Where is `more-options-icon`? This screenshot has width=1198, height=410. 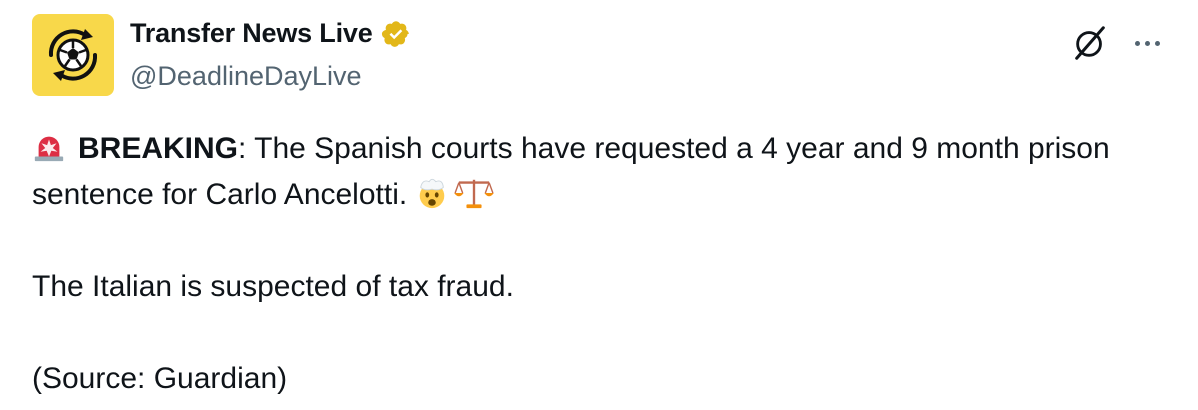
more-options-icon is located at coordinates (1147, 43).